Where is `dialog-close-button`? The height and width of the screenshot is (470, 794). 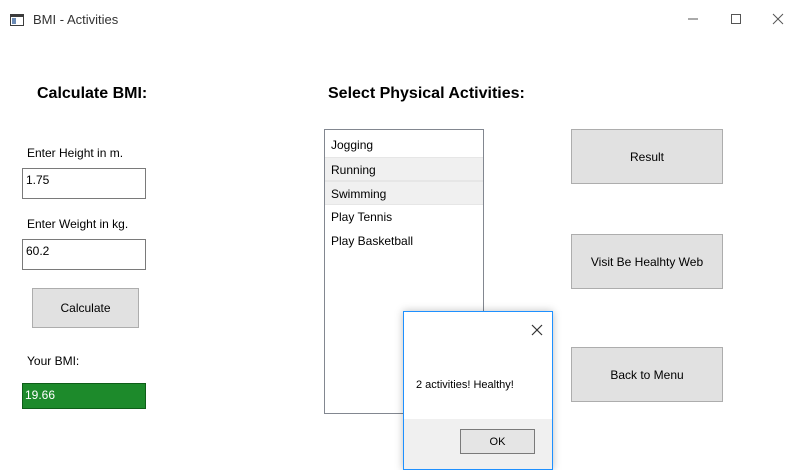 dialog-close-button is located at coordinates (537, 330).